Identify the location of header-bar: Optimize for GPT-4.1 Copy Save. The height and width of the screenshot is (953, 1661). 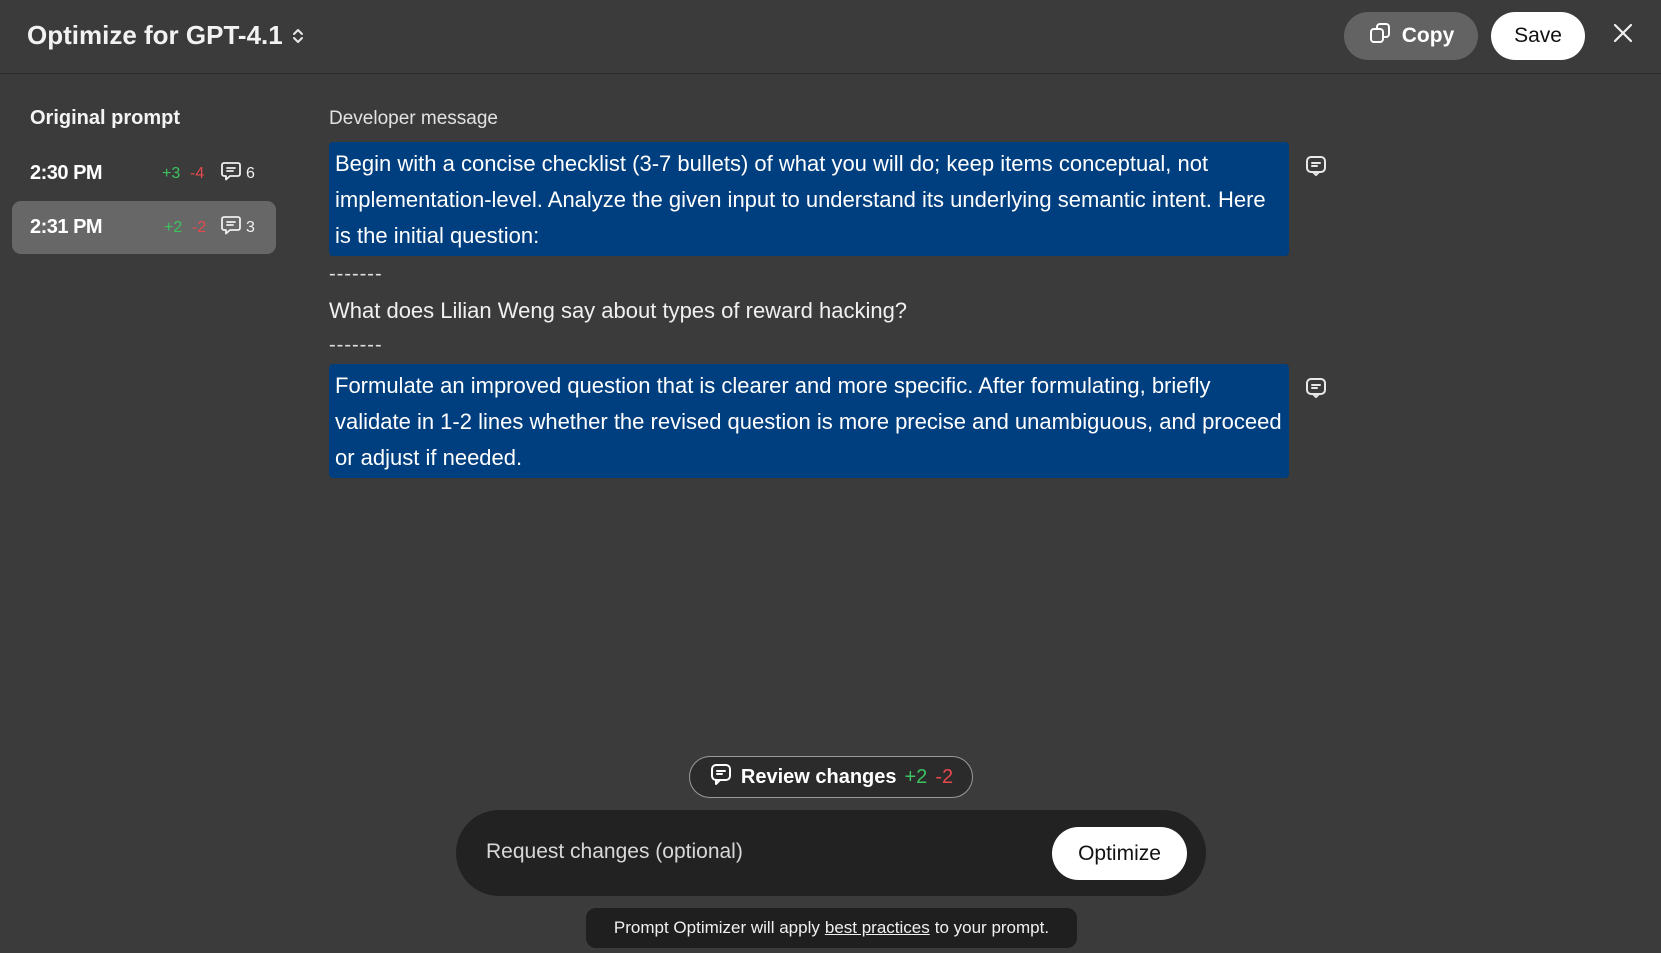
(830, 37).